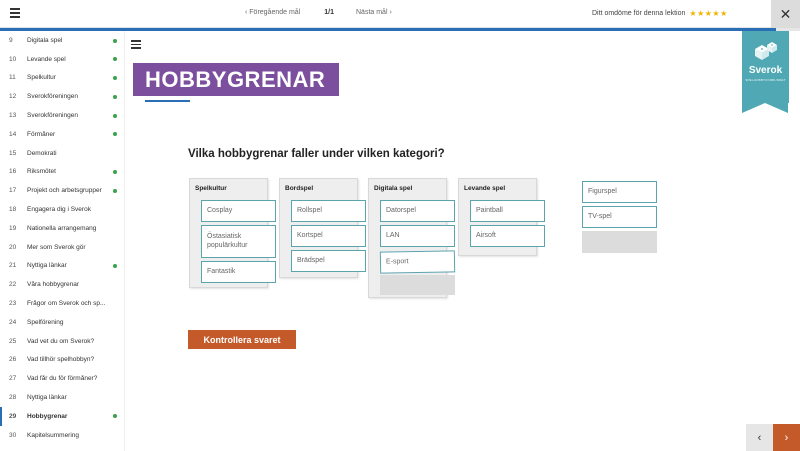 This screenshot has height=451, width=800. What do you see at coordinates (619, 192) in the screenshot?
I see `pool-chip: Figurspel` at bounding box center [619, 192].